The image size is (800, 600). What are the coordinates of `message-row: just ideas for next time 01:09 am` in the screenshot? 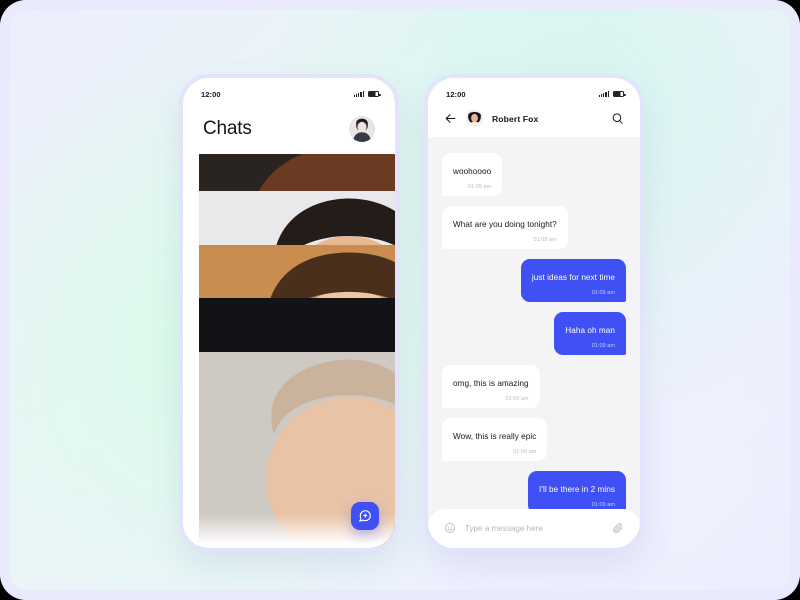 It's located at (534, 280).